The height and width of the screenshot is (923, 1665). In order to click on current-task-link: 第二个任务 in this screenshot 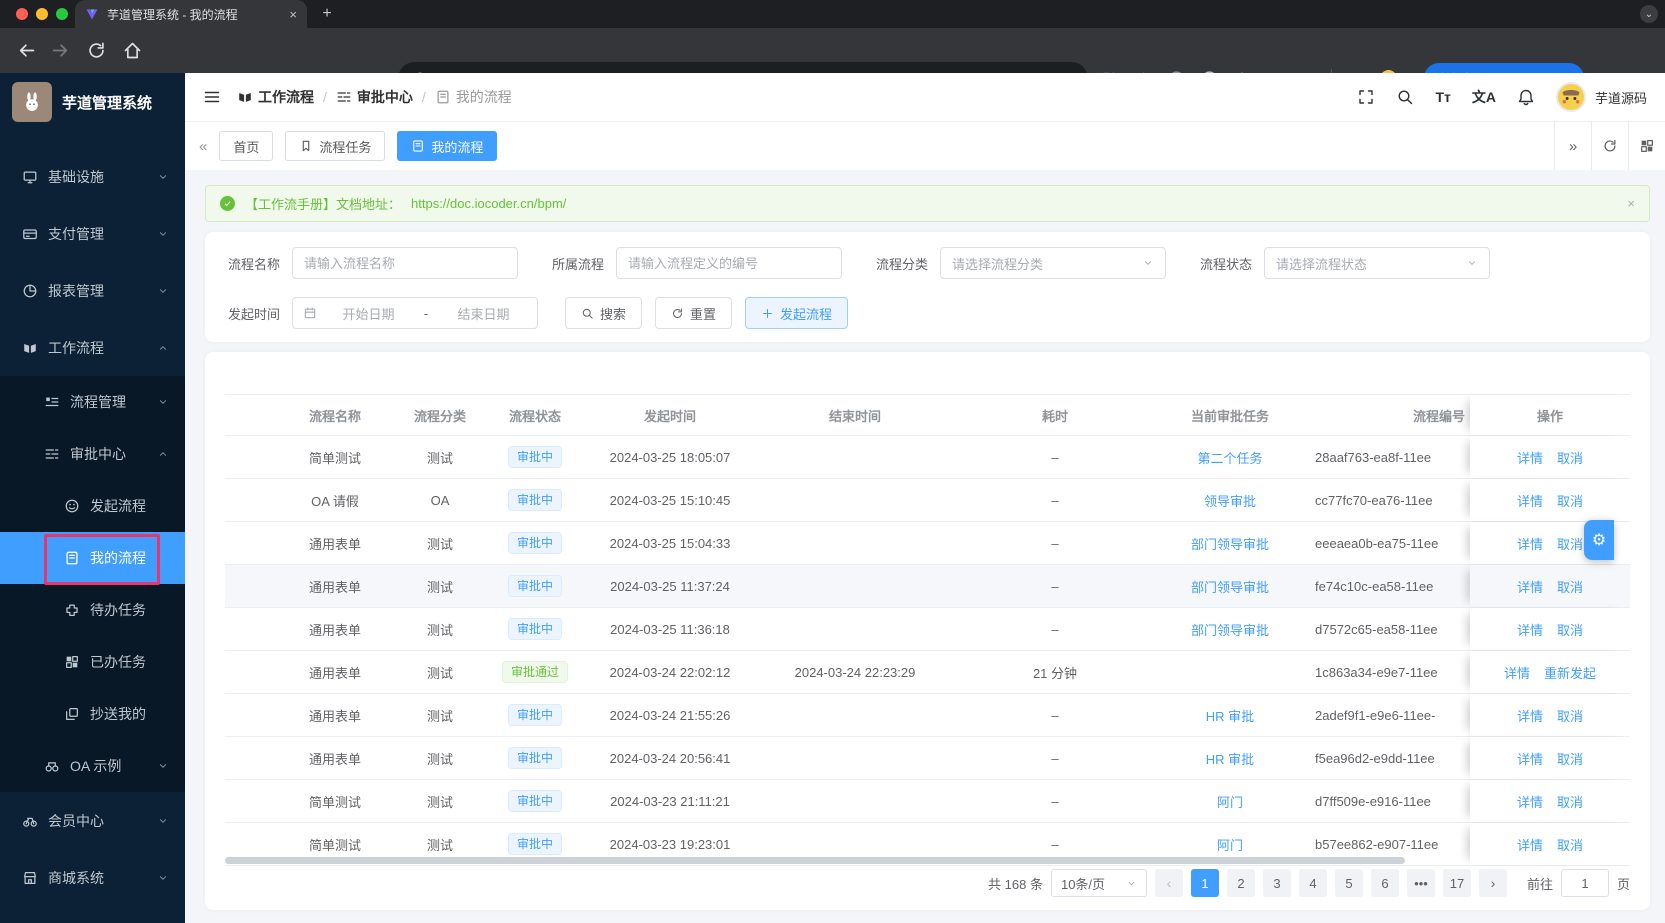, I will do `click(1229, 457)`.